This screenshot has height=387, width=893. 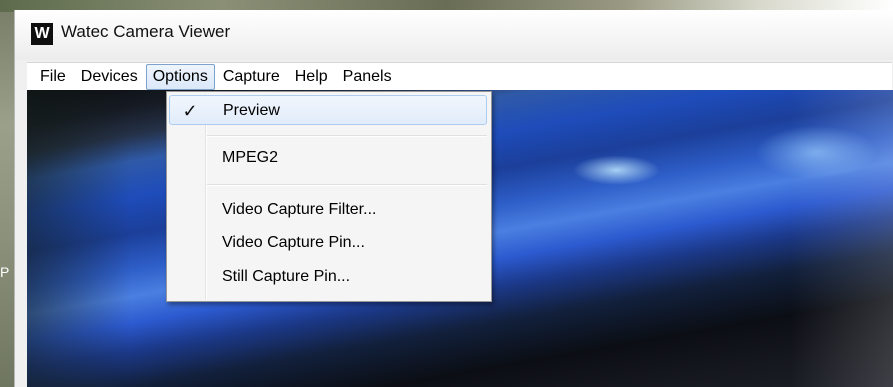 What do you see at coordinates (251, 77) in the screenshot?
I see `menu-capture: Capture` at bounding box center [251, 77].